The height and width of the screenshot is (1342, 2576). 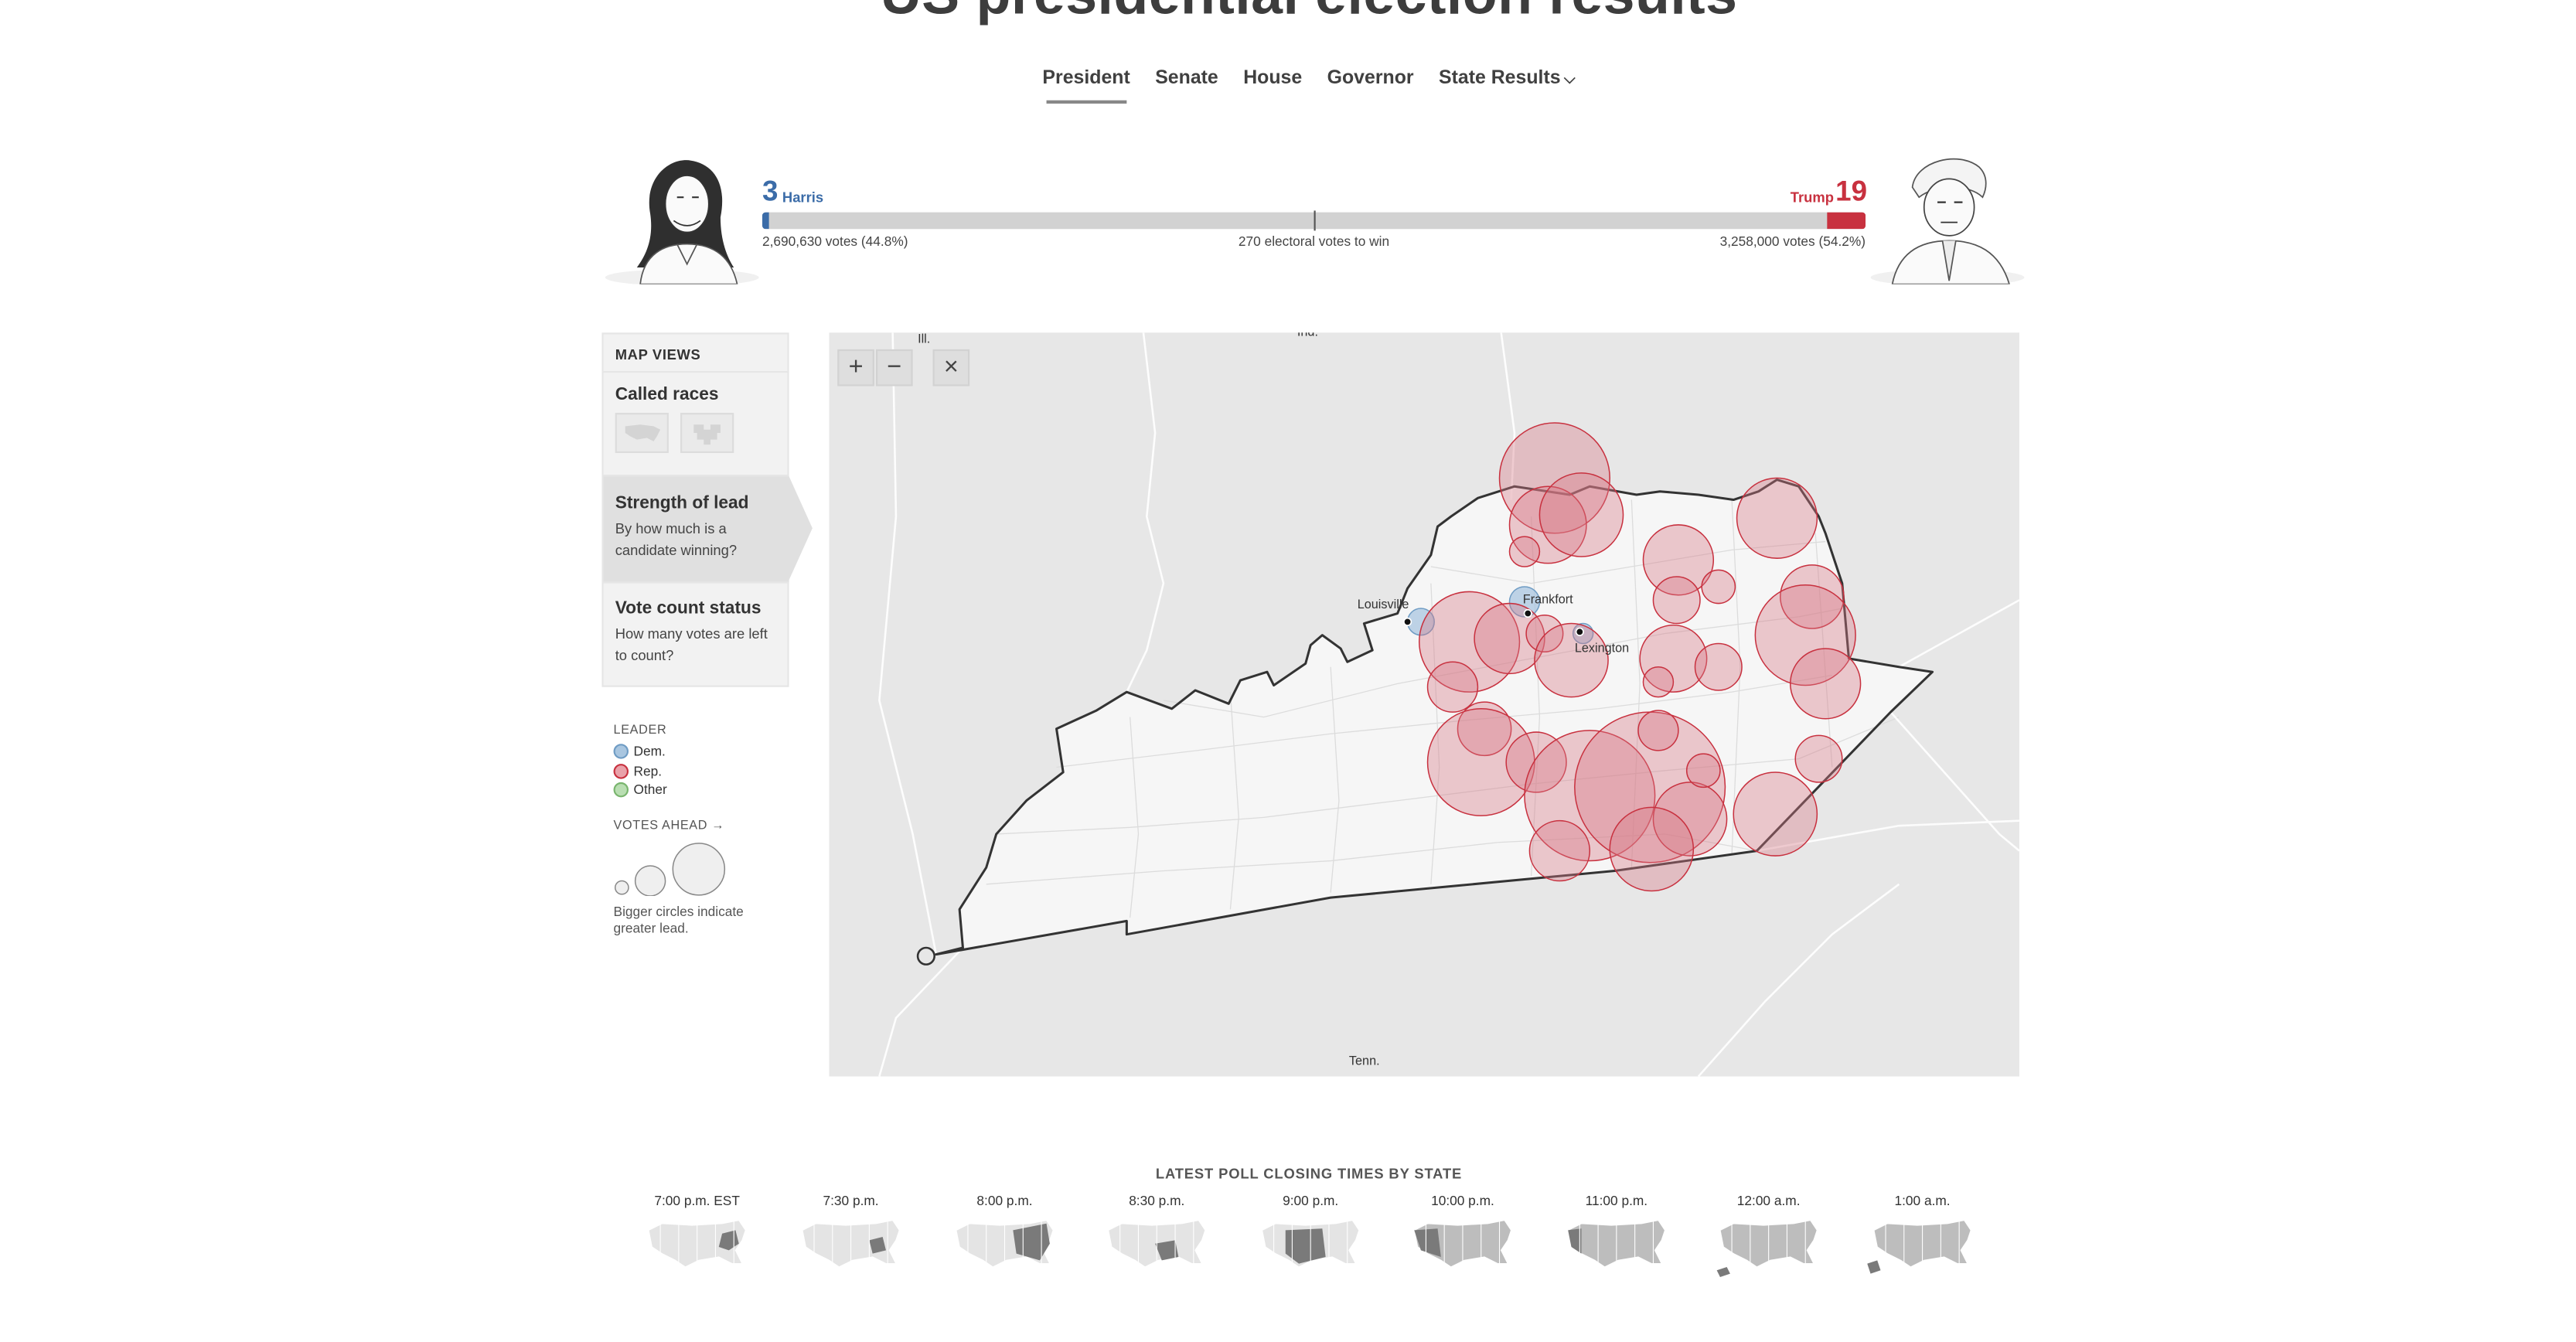 I want to click on nav-governor: Governor, so click(x=1370, y=86).